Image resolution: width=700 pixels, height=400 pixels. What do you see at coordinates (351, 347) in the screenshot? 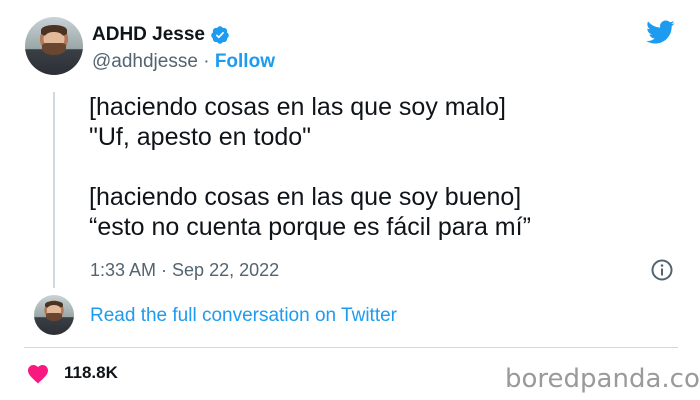
I see `divider` at bounding box center [351, 347].